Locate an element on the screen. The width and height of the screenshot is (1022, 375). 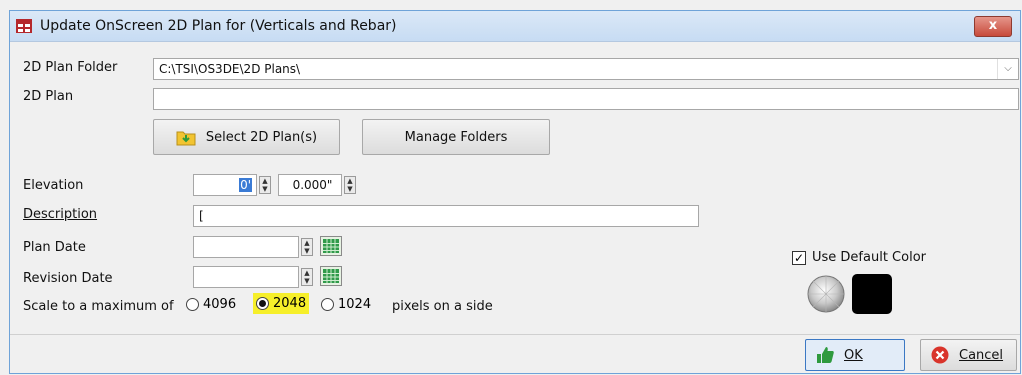
use-default-color-label: Use Default Color is located at coordinates (869, 257).